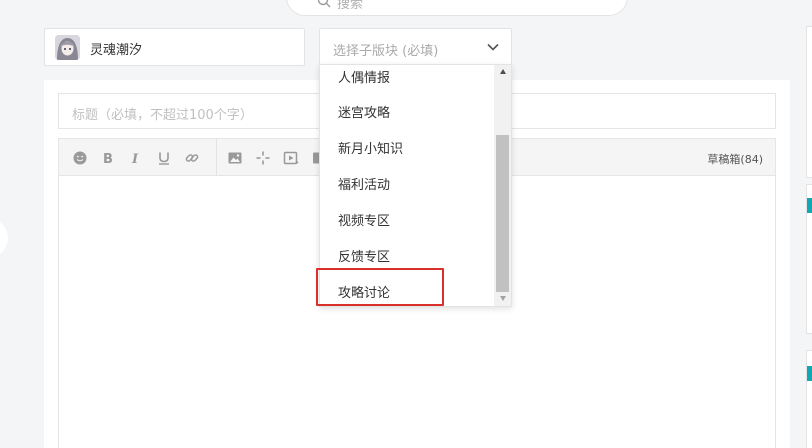 Image resolution: width=812 pixels, height=448 pixels. I want to click on dropdown-item: 福利活动, so click(364, 183).